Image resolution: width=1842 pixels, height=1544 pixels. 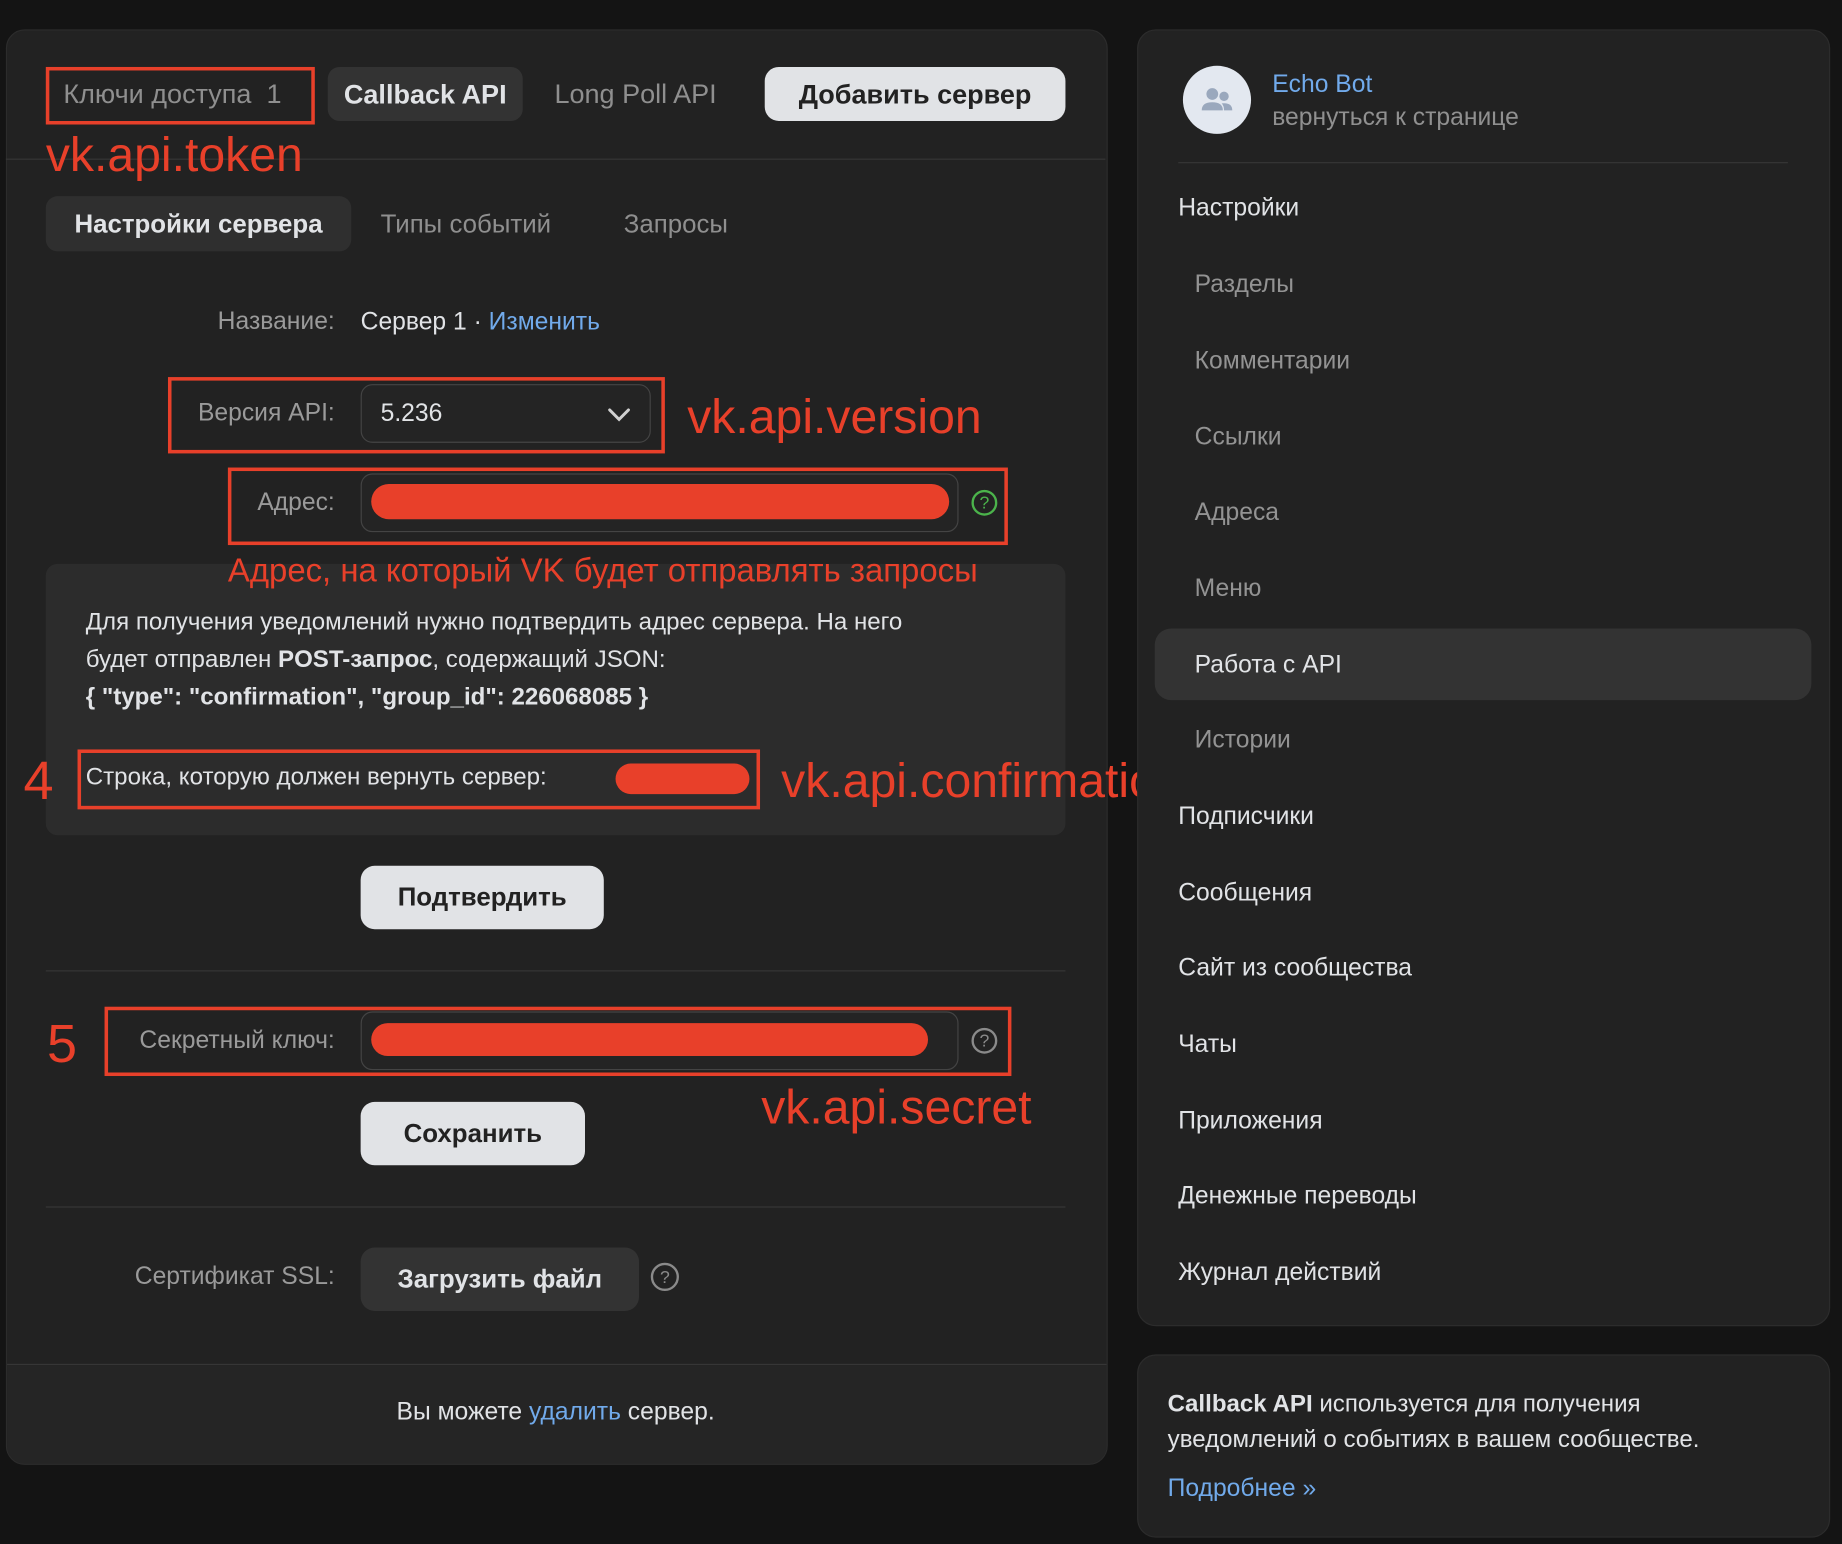 What do you see at coordinates (676, 224) in the screenshot?
I see `subtab-requests: Запросы` at bounding box center [676, 224].